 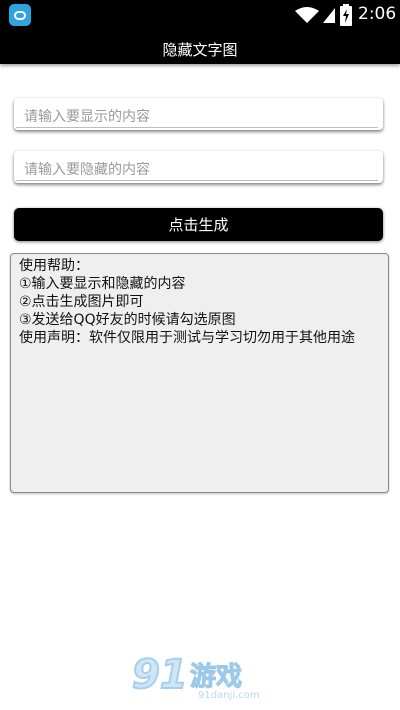 What do you see at coordinates (197, 180) in the screenshot?
I see `hidden-input-underline` at bounding box center [197, 180].